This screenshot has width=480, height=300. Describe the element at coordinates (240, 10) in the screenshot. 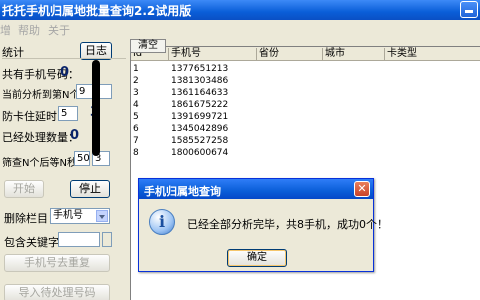

I see `title-bar: 托托手机归属地批量查询2.2试用版` at that location.